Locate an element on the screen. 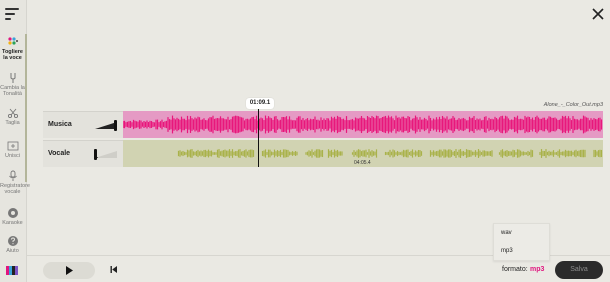 Image resolution: width=610 pixels, height=282 pixels. sidebar-item-join: Unisci is located at coordinates (12, 149).